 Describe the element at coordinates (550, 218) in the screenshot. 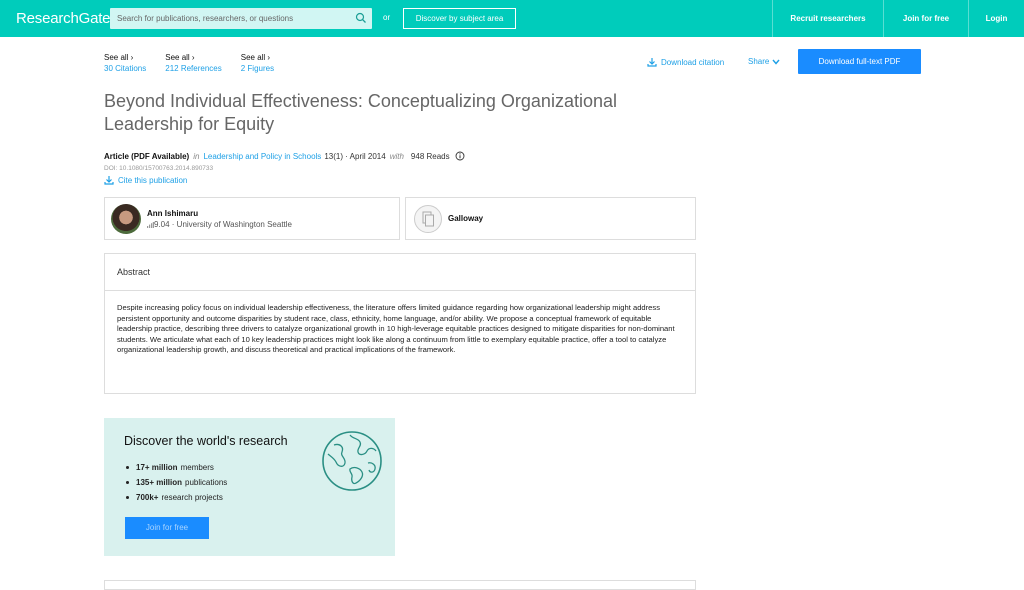

I see `author-card: Galloway` at that location.